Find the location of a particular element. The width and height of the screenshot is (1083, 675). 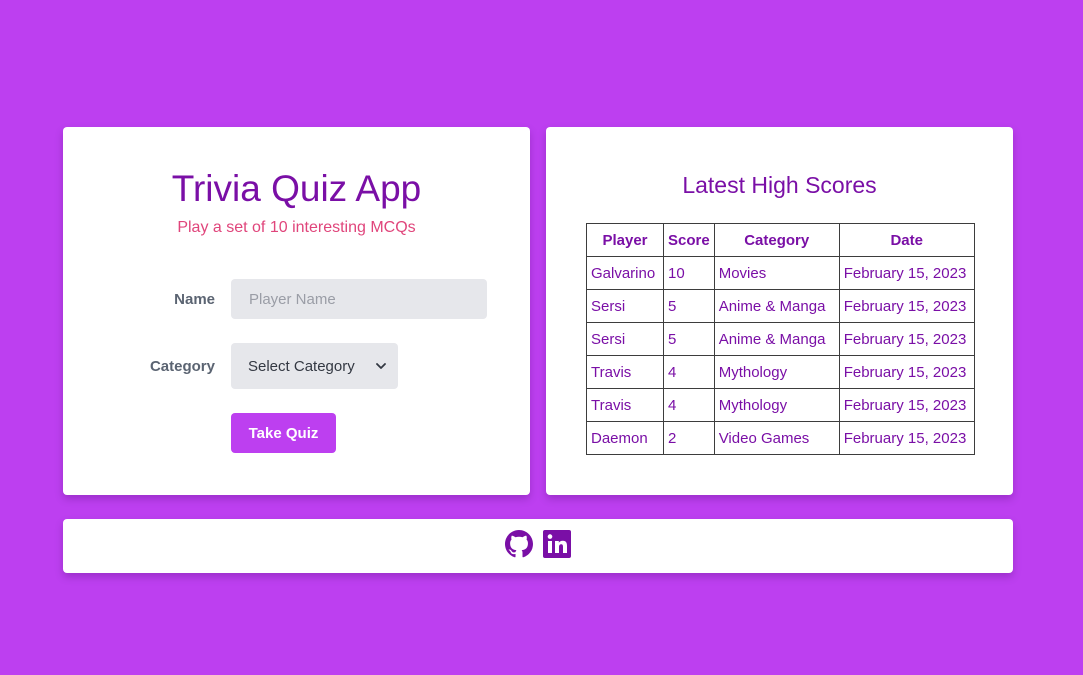

column-header-category: Category is located at coordinates (776, 240).